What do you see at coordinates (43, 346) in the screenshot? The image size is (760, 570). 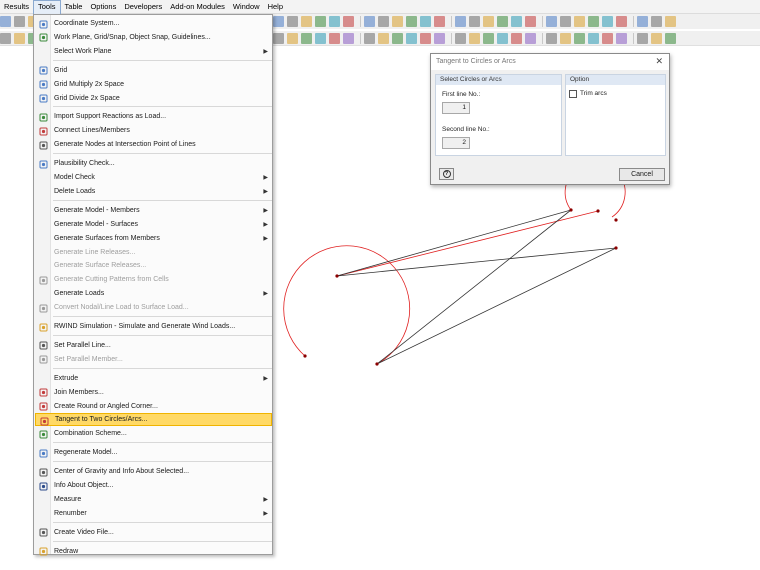 I see `parallel-line-icon` at bounding box center [43, 346].